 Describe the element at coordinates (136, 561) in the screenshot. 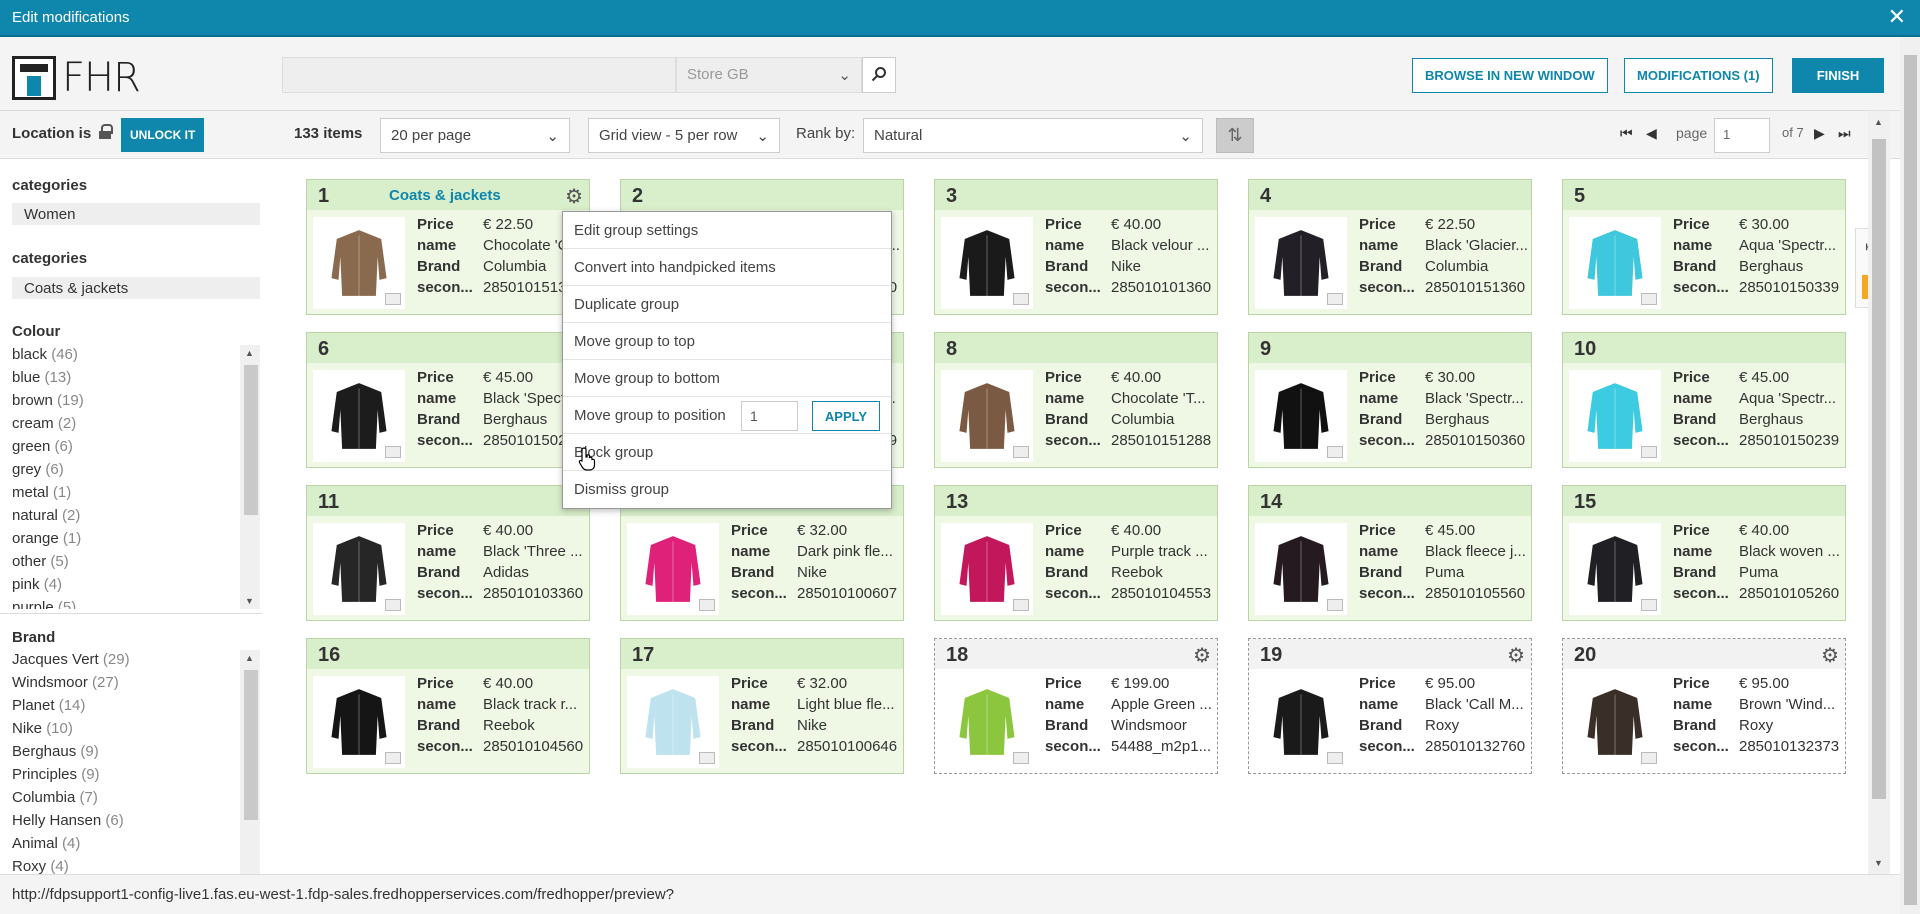

I see `facet-item: other (5)` at that location.